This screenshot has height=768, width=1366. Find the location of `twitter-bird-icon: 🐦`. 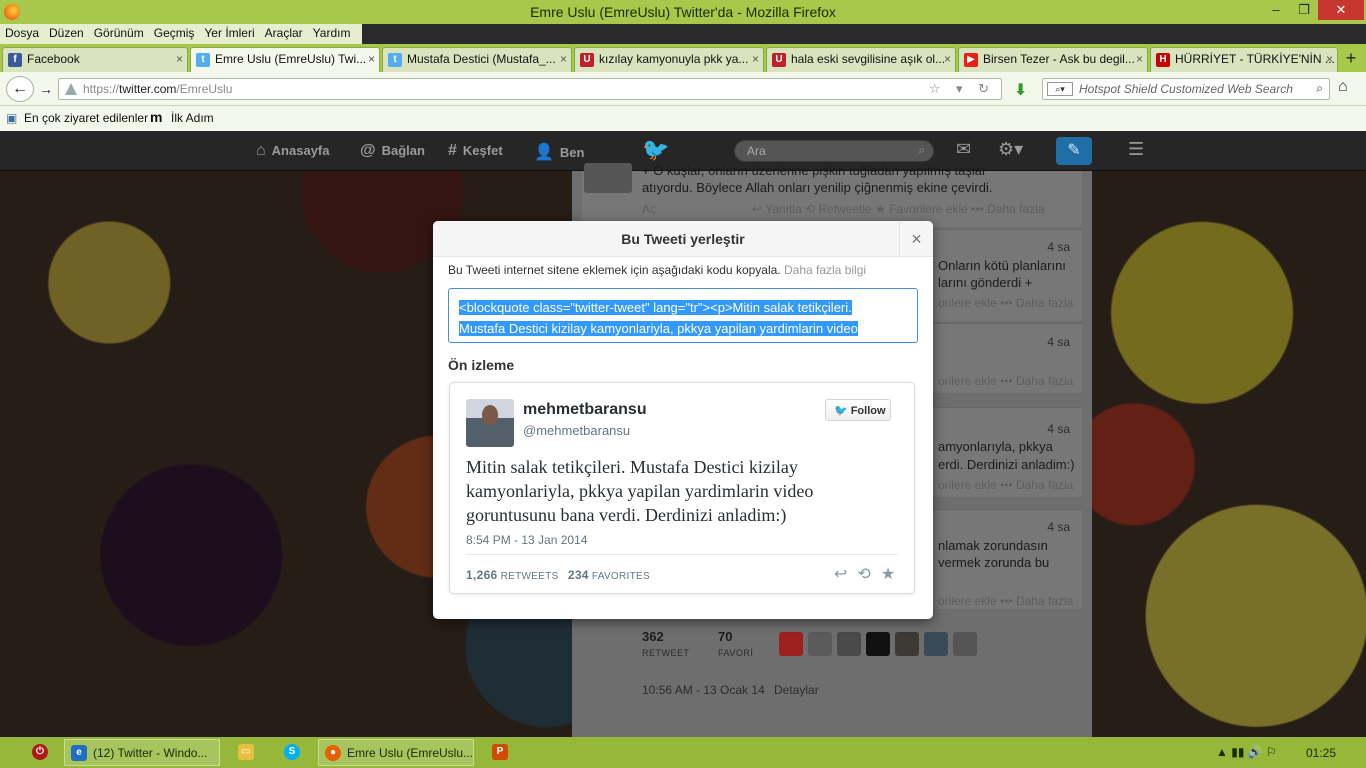

twitter-bird-icon: 🐦 is located at coordinates (655, 150).